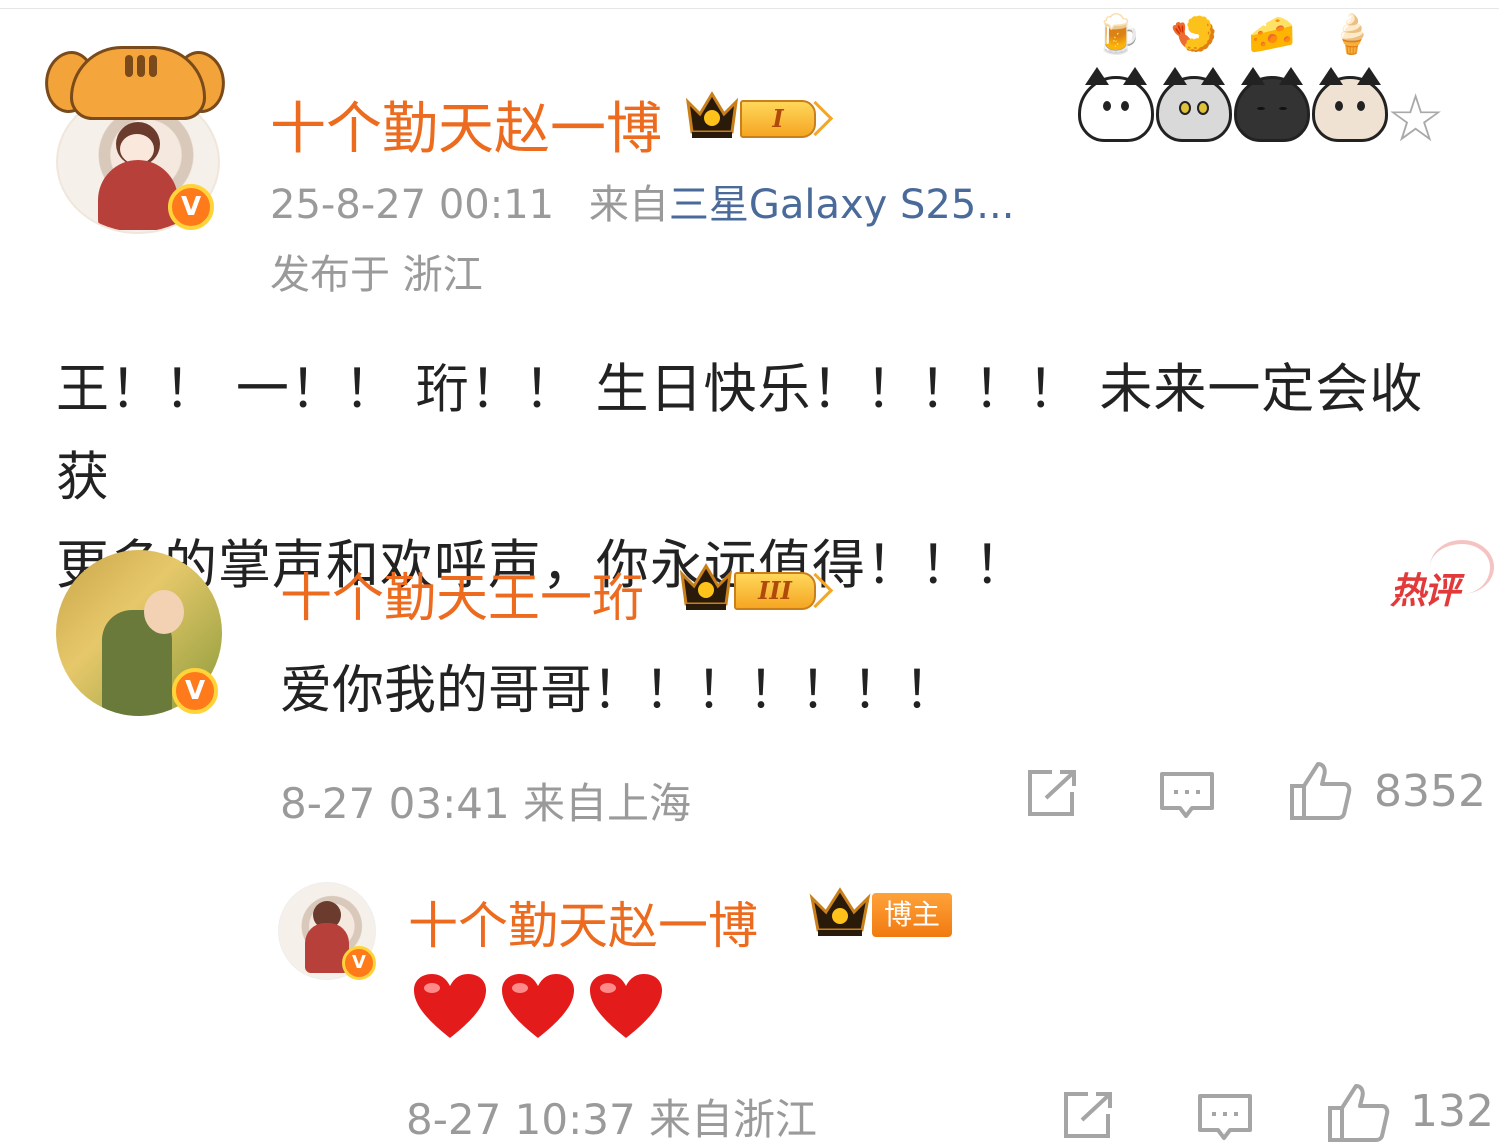 Image resolution: width=1499 pixels, height=1147 pixels. What do you see at coordinates (612, 1119) in the screenshot?
I see `reply-meta: 8-27 10:37 来自浙江` at bounding box center [612, 1119].